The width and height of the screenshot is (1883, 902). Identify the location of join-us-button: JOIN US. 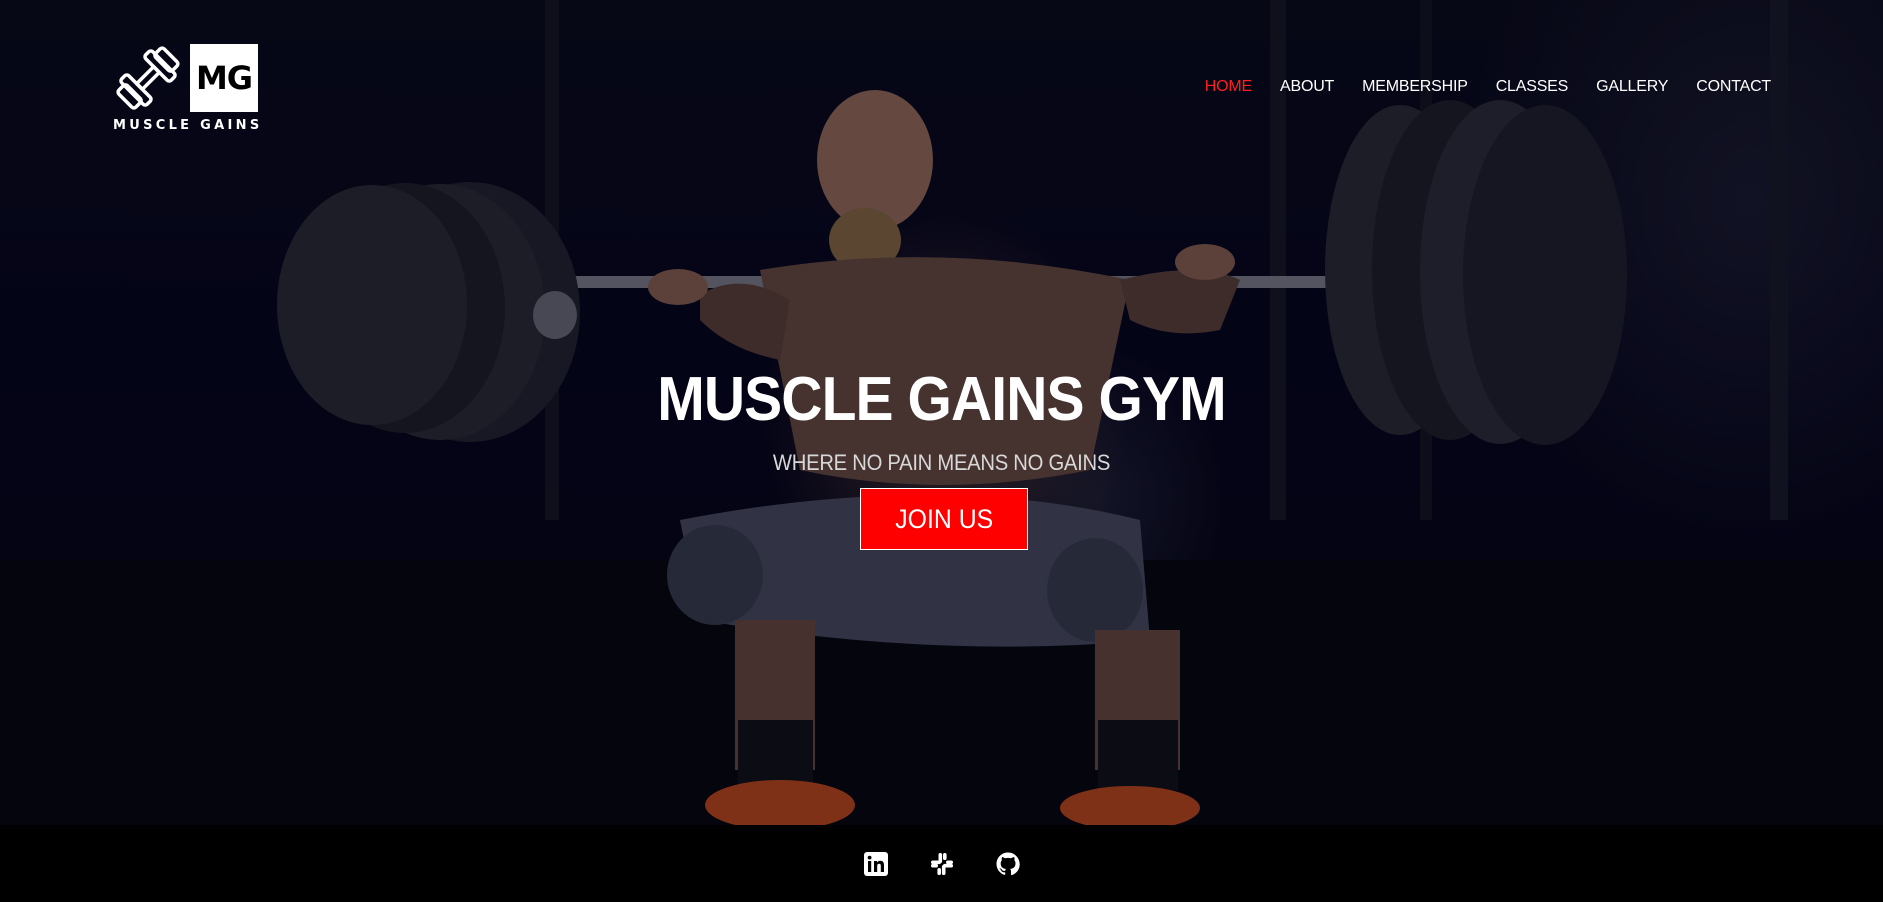
(944, 519).